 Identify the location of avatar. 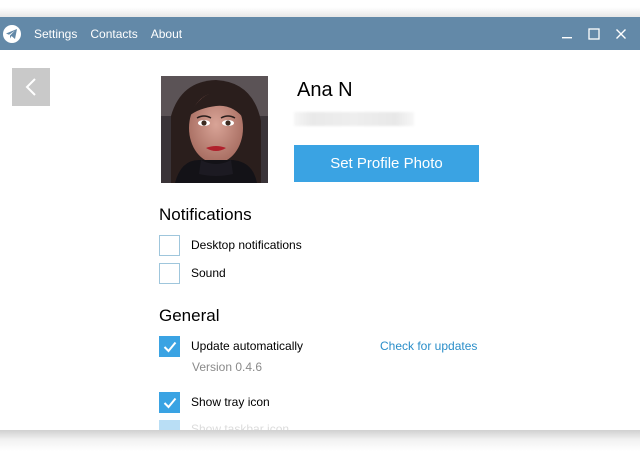
(214, 129).